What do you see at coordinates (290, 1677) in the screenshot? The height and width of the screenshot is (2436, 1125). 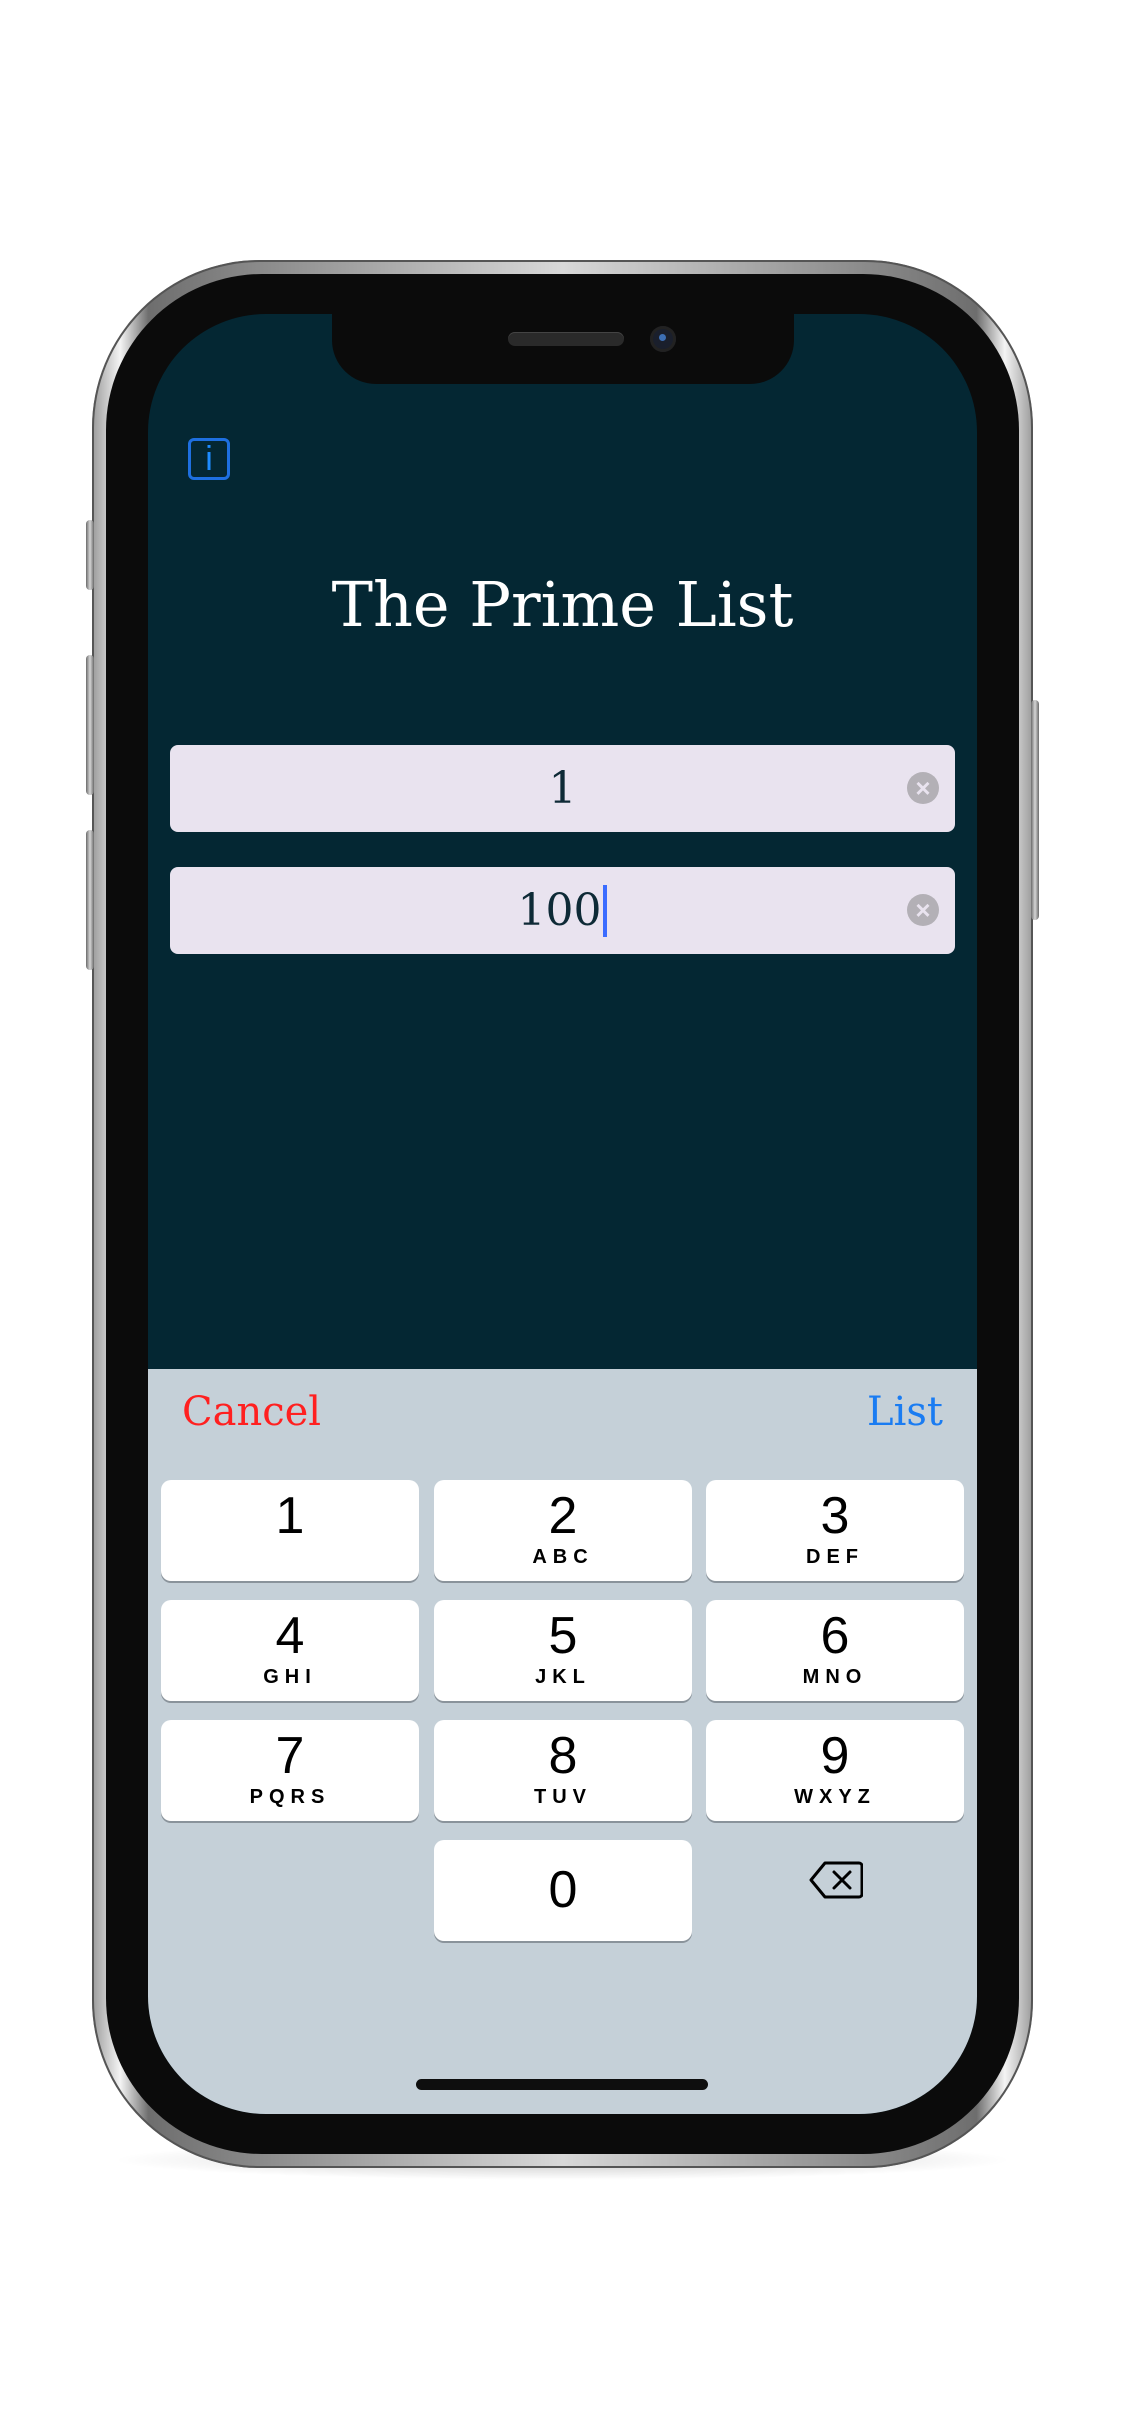 I see `key-letters: GHI` at bounding box center [290, 1677].